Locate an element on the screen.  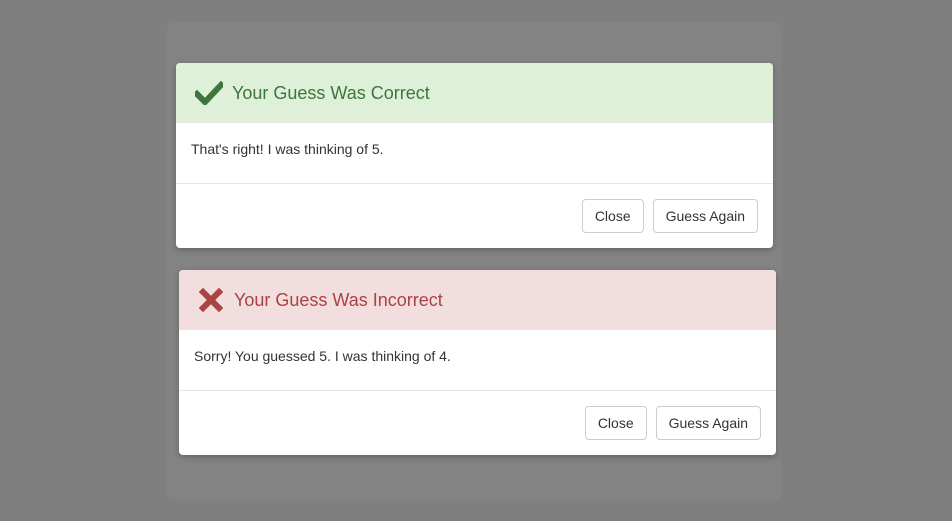
modal-header: Your Guess Was Incorrect is located at coordinates (477, 300).